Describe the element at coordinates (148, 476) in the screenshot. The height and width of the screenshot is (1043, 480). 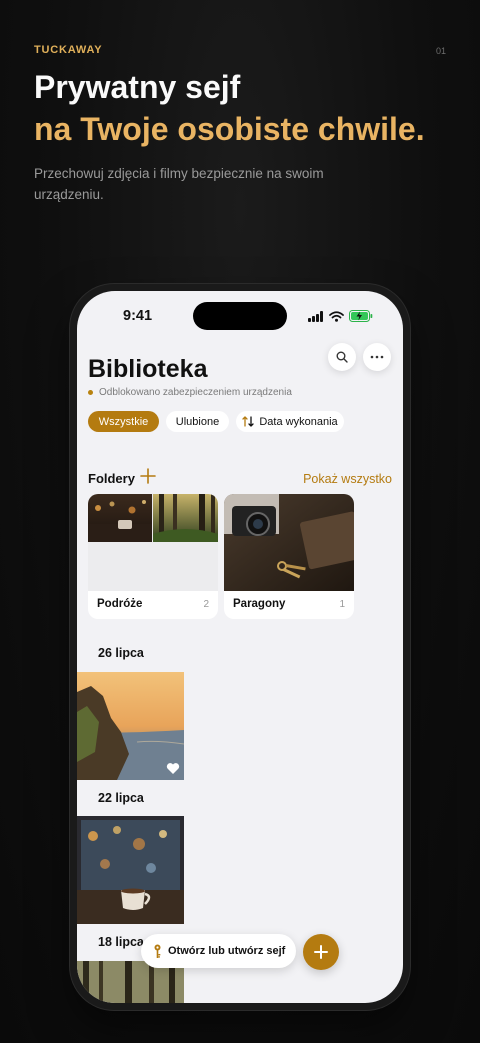
I see `add-folder-icon` at that location.